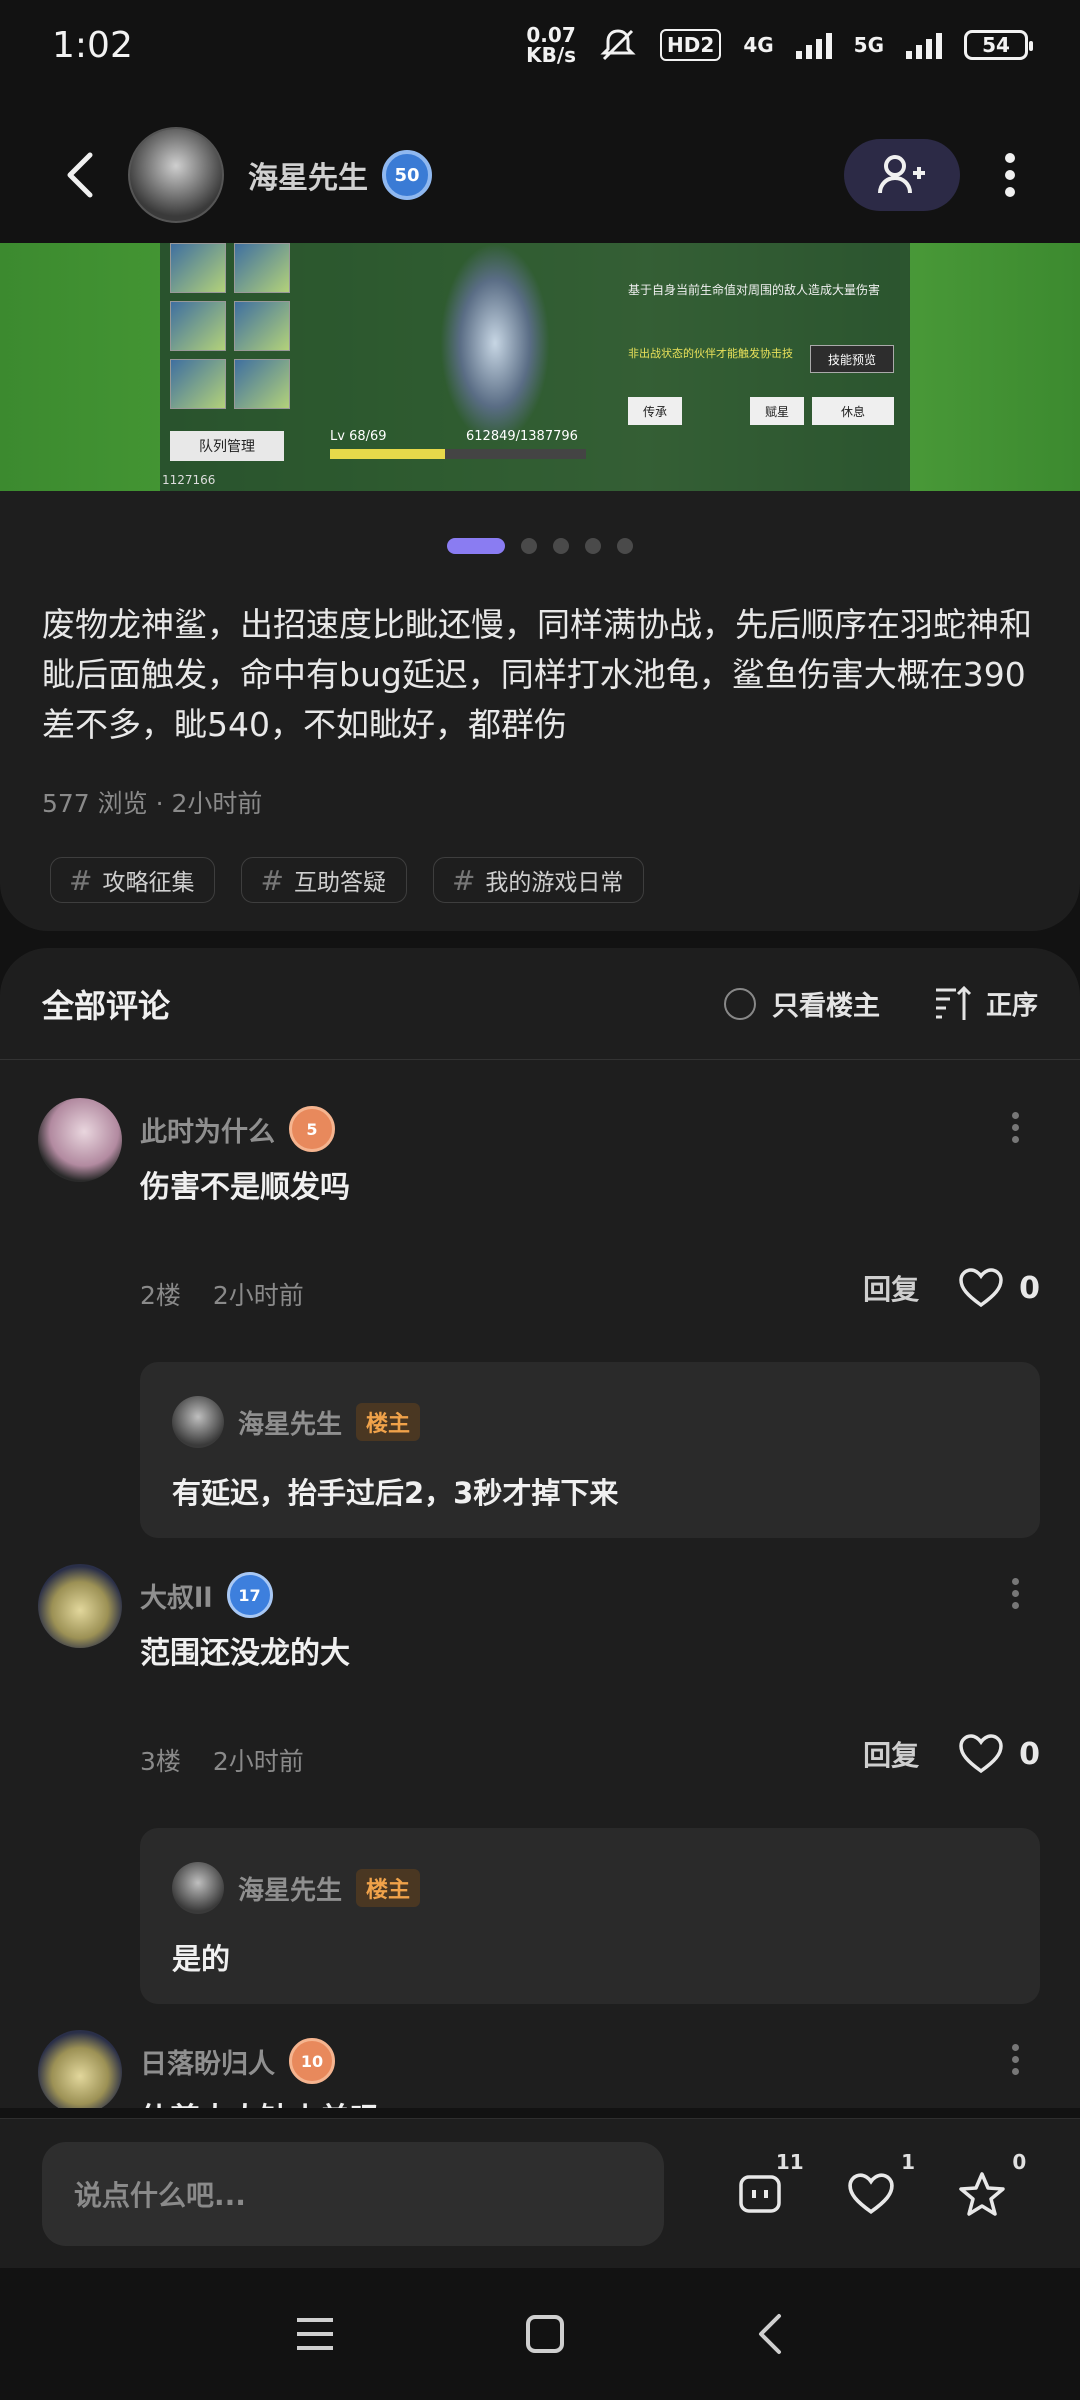 This screenshot has height=2400, width=1080. What do you see at coordinates (998, 45) in the screenshot?
I see `battery-icon: 54` at bounding box center [998, 45].